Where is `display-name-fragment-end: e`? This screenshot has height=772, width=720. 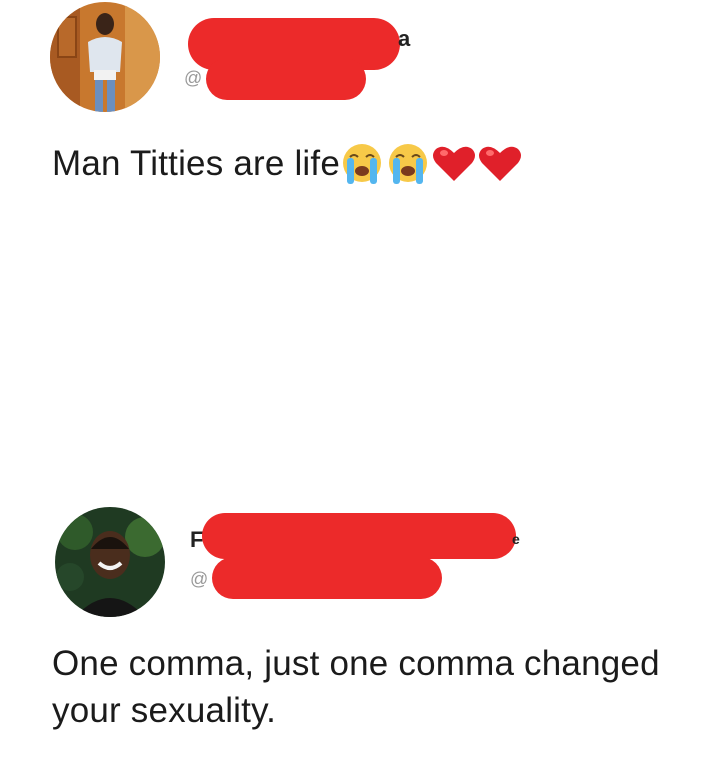 display-name-fragment-end: e is located at coordinates (516, 539).